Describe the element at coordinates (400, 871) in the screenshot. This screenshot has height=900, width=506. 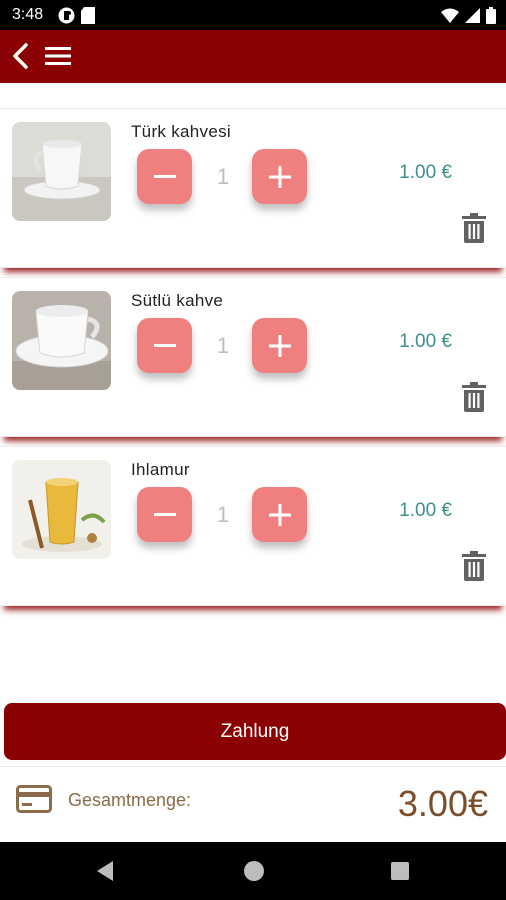
I see `nav-recents-icon` at that location.